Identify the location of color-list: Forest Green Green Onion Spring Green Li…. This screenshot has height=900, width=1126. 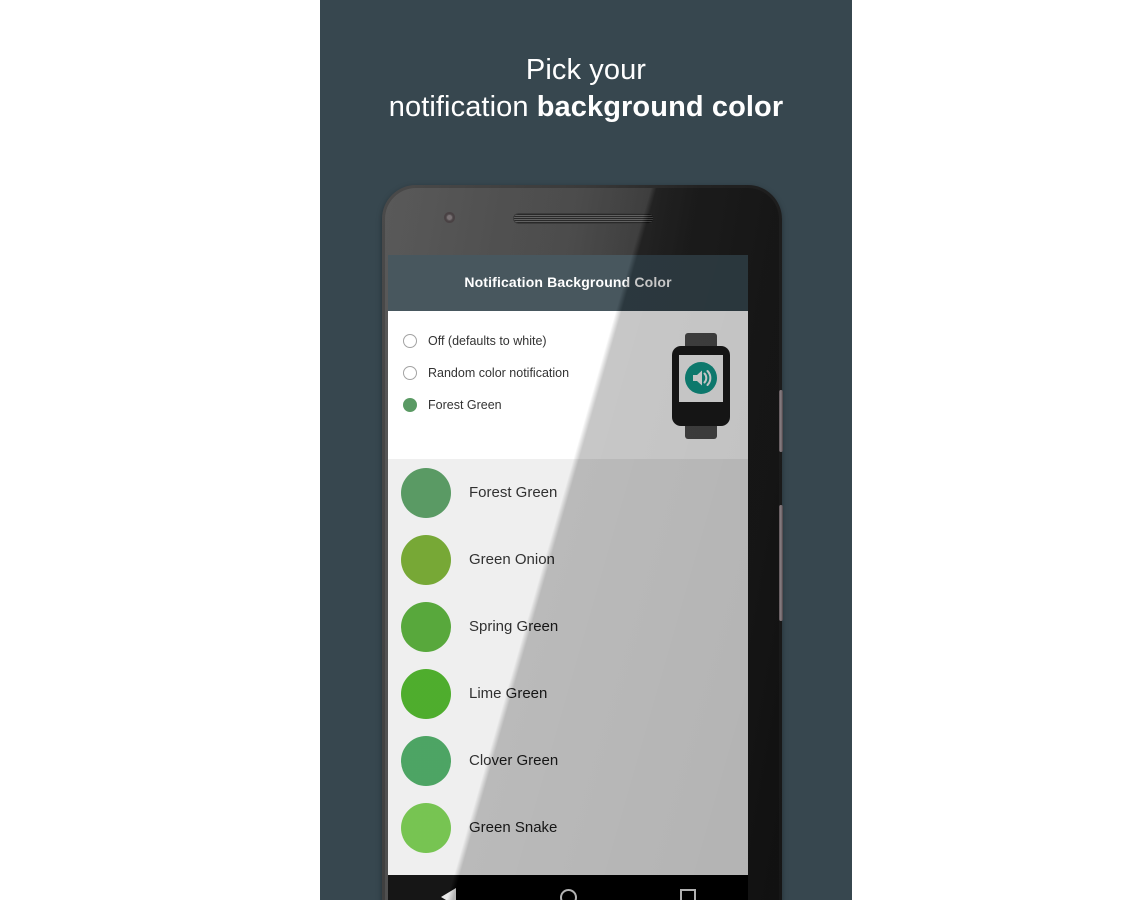
(568, 667).